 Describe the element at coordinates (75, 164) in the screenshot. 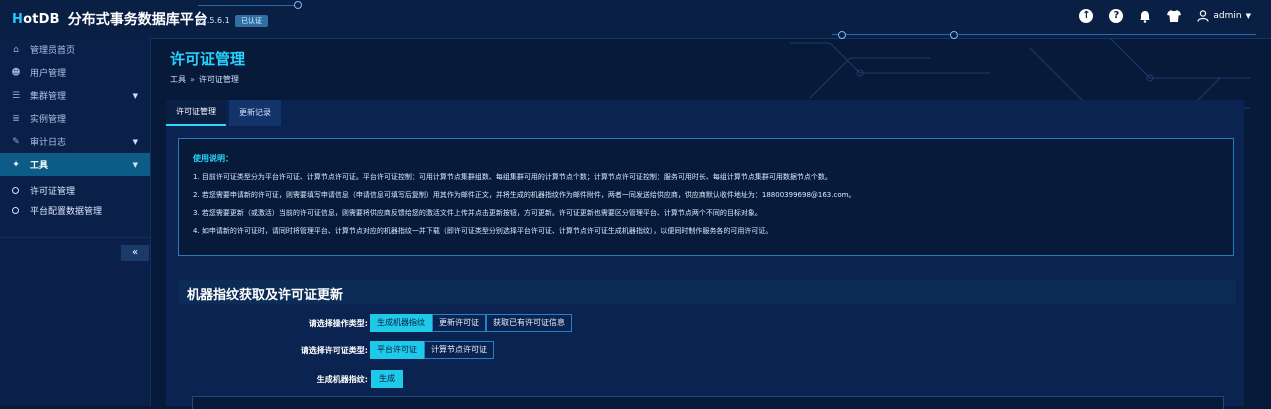

I see `sidebar-item-tools: ✦ 工具 ▼` at that location.